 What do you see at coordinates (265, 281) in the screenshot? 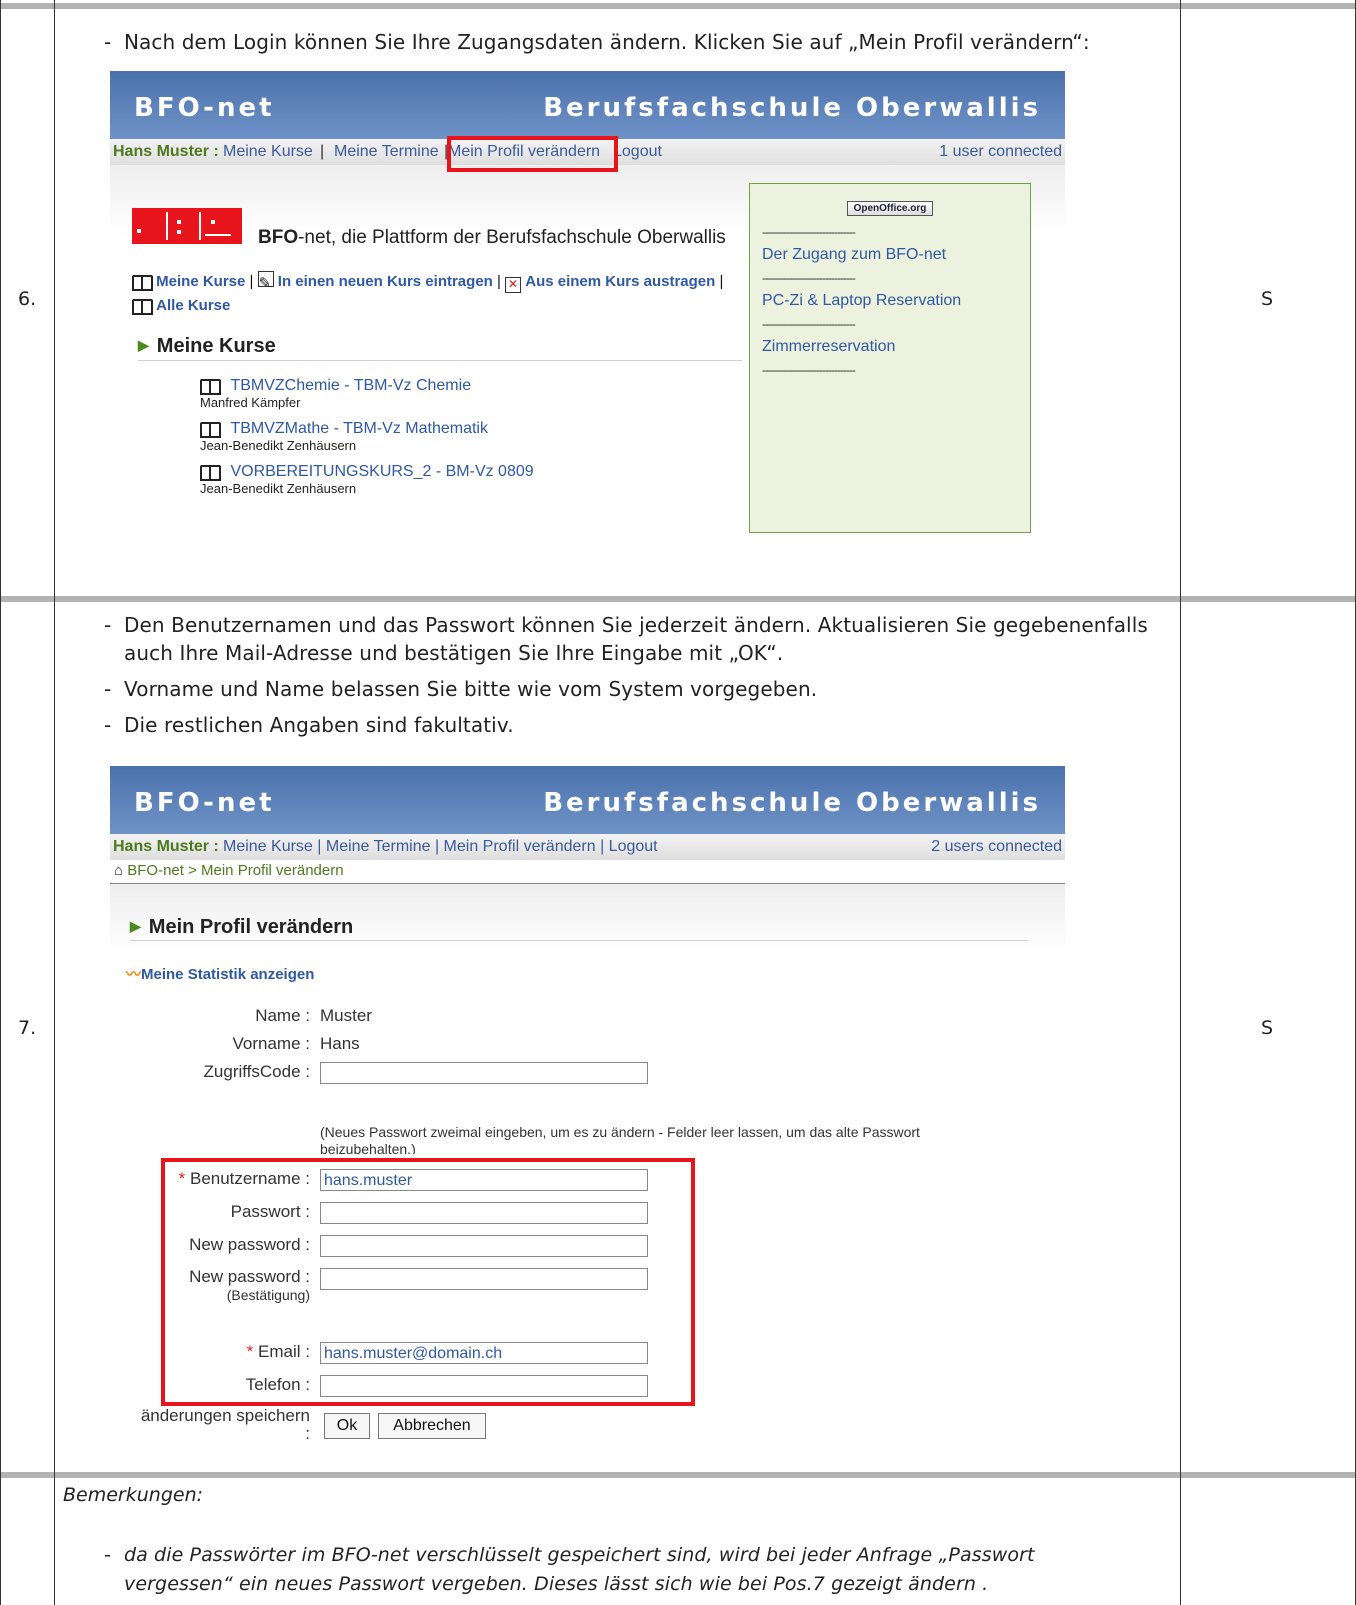
I see `edit-icon: ✎` at bounding box center [265, 281].